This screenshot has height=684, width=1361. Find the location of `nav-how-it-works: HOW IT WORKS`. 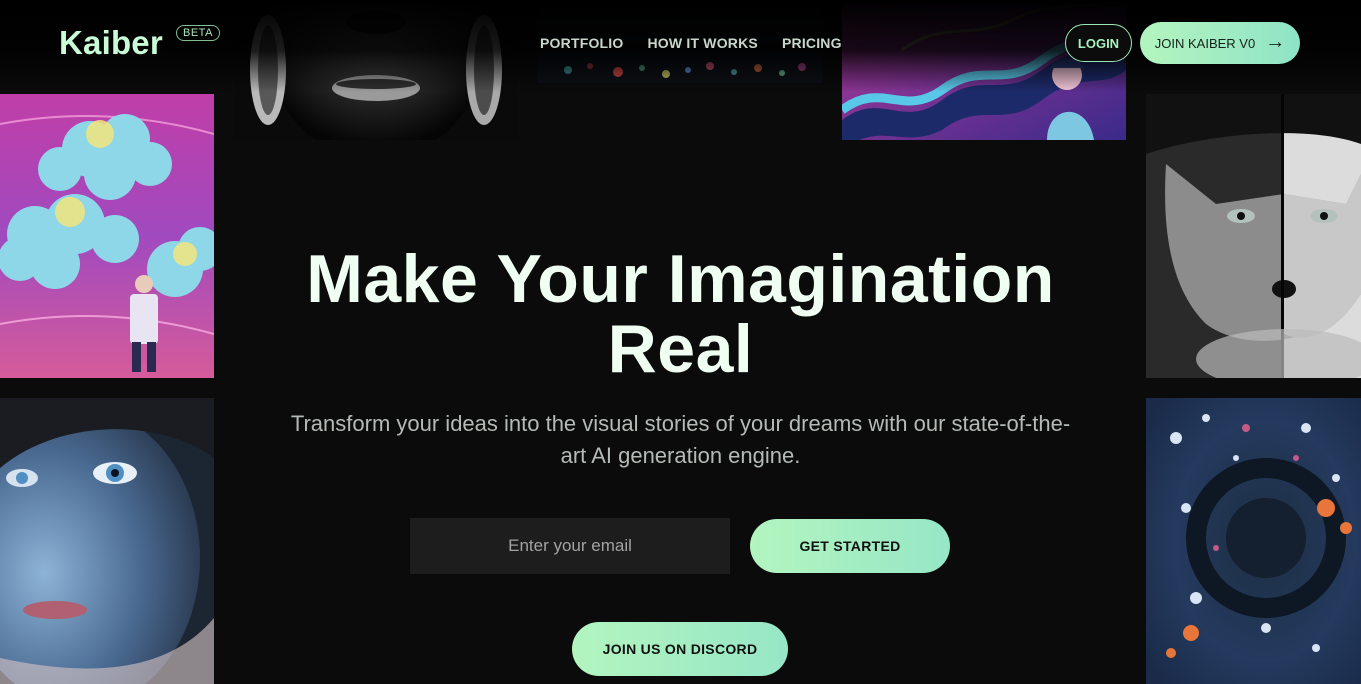

nav-how-it-works: HOW IT WORKS is located at coordinates (702, 43).